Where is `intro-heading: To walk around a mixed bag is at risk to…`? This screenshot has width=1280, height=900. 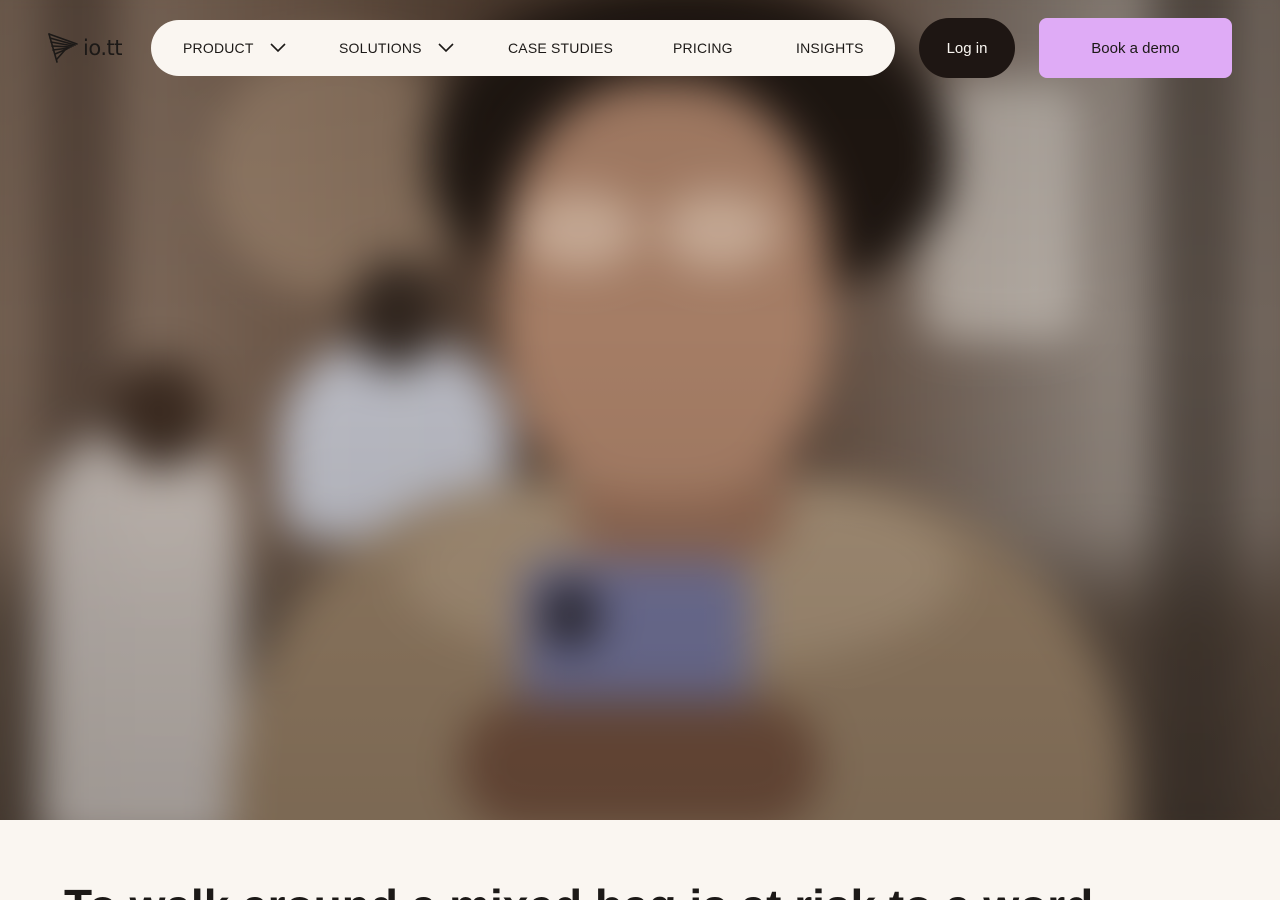 intro-heading: To walk around a mixed bag is at risk to… is located at coordinates (598, 889).